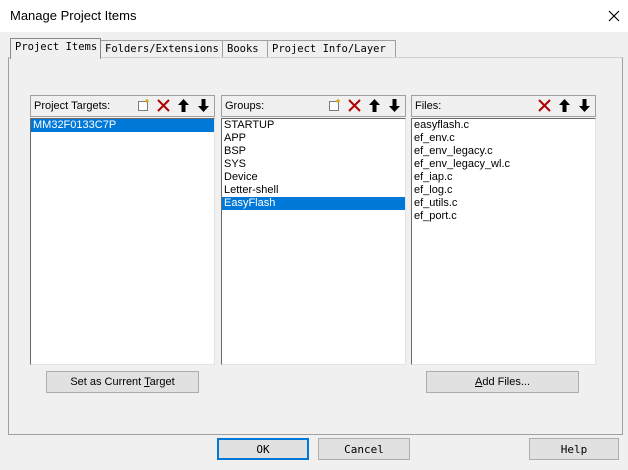 This screenshot has height=470, width=628. I want to click on help-button: Help, so click(574, 449).